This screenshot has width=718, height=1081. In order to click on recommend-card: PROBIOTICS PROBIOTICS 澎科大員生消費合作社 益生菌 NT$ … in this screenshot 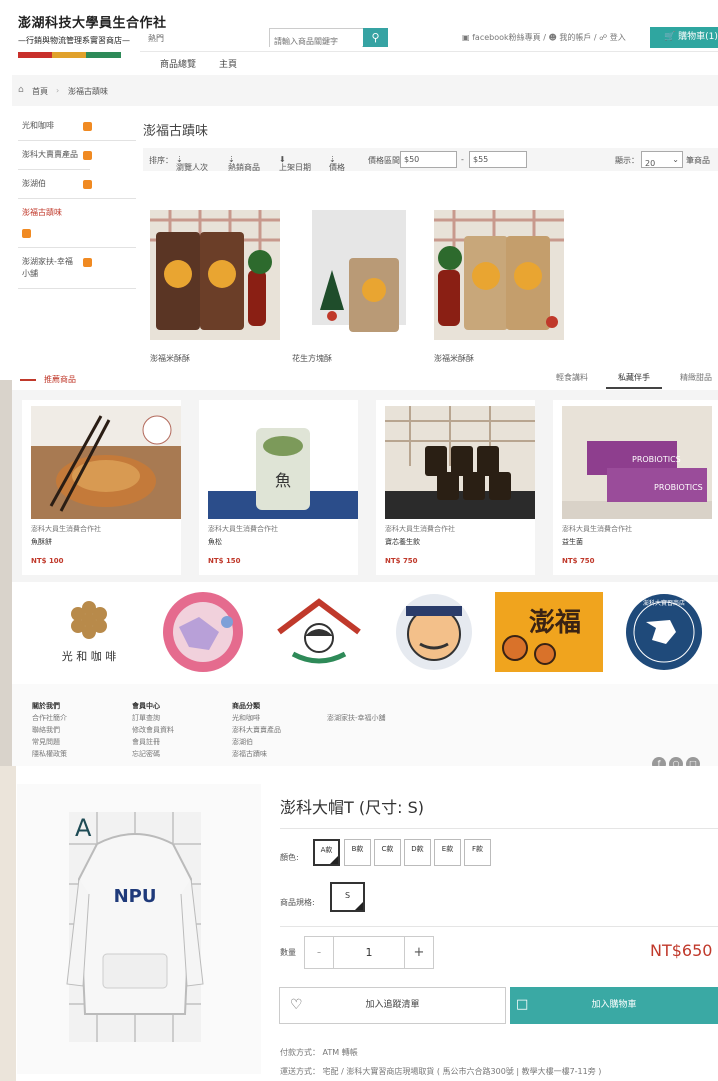, I will do `click(635, 487)`.